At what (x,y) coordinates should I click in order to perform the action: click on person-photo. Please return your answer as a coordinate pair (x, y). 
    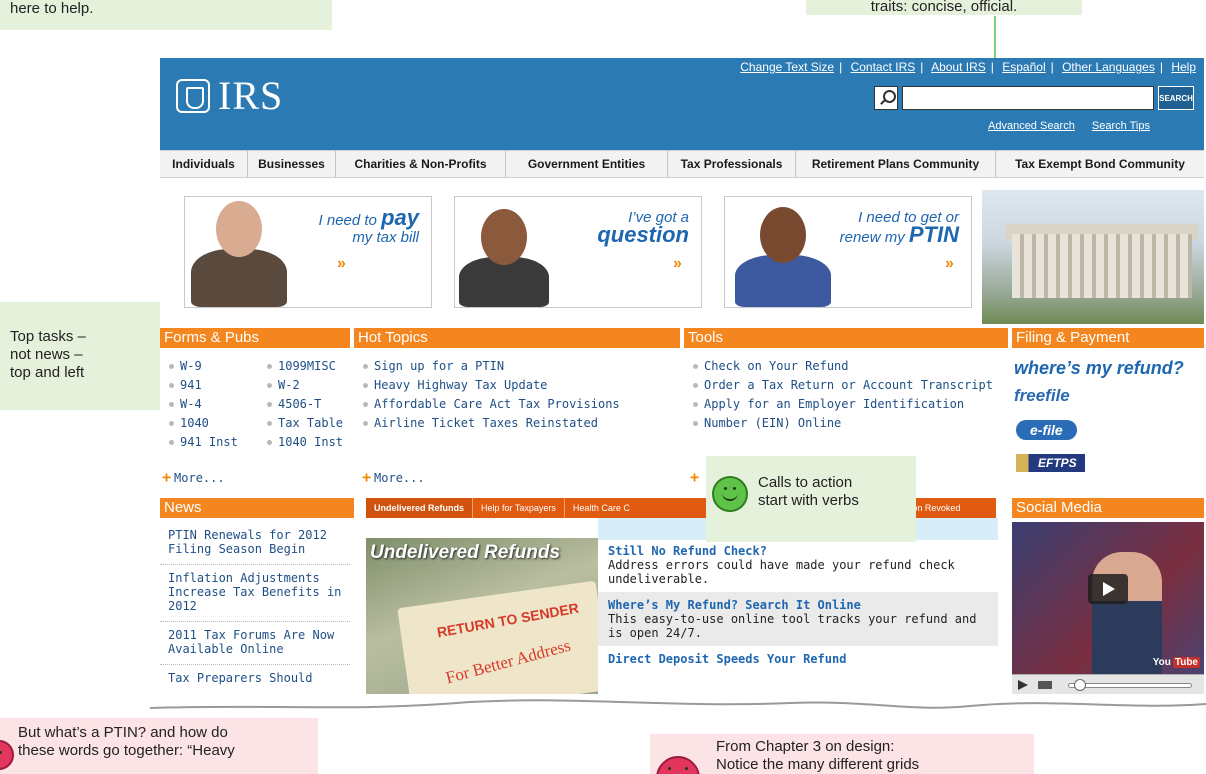
    Looking at the image, I should click on (504, 258).